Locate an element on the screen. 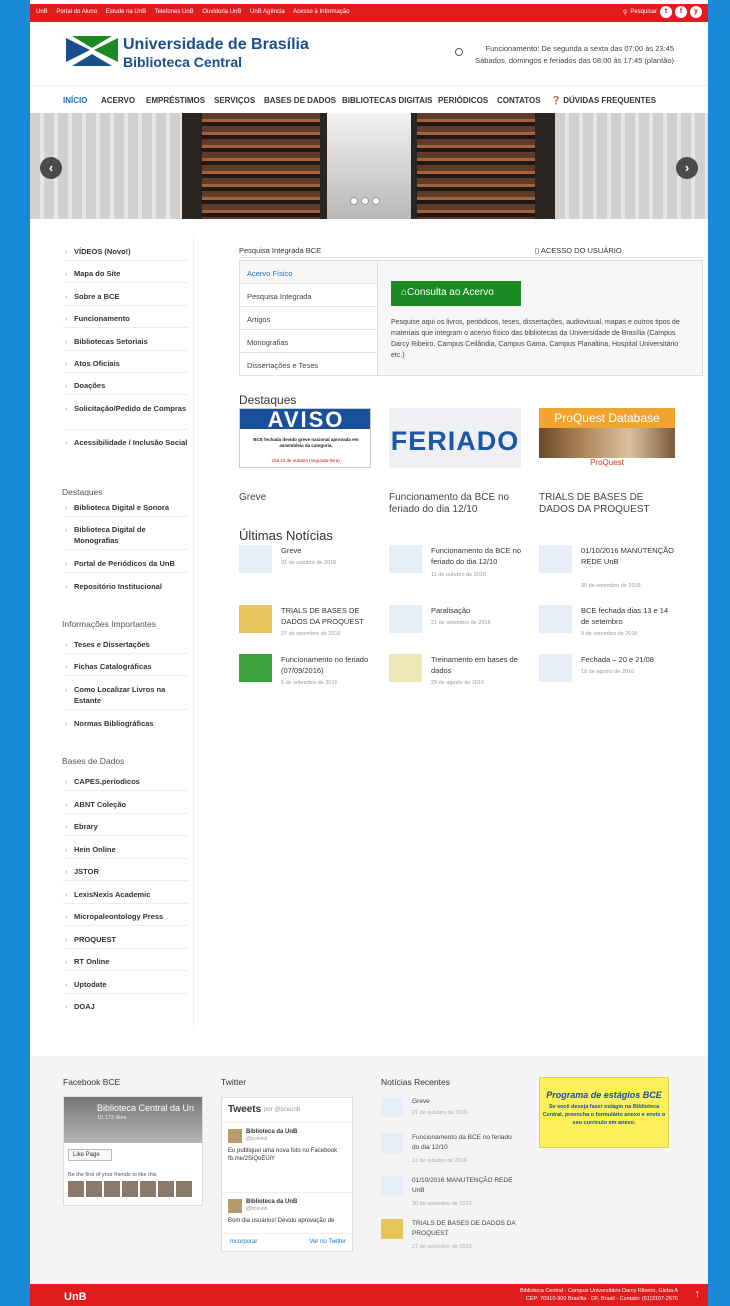 Image resolution: width=730 pixels, height=1306 pixels. twitter-icon: t is located at coordinates (666, 12).